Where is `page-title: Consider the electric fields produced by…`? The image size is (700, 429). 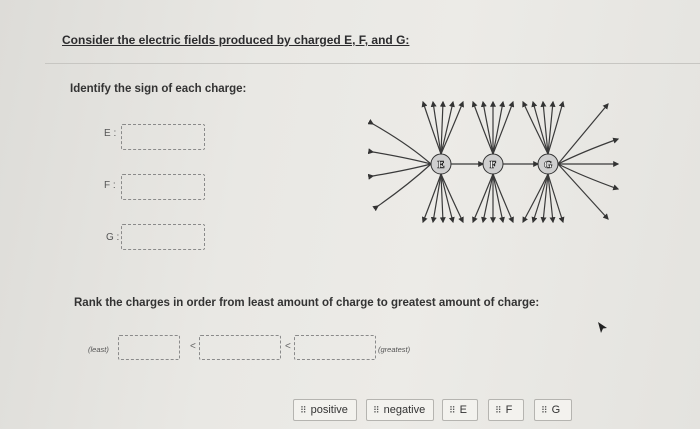 page-title: Consider the electric fields produced by… is located at coordinates (236, 40).